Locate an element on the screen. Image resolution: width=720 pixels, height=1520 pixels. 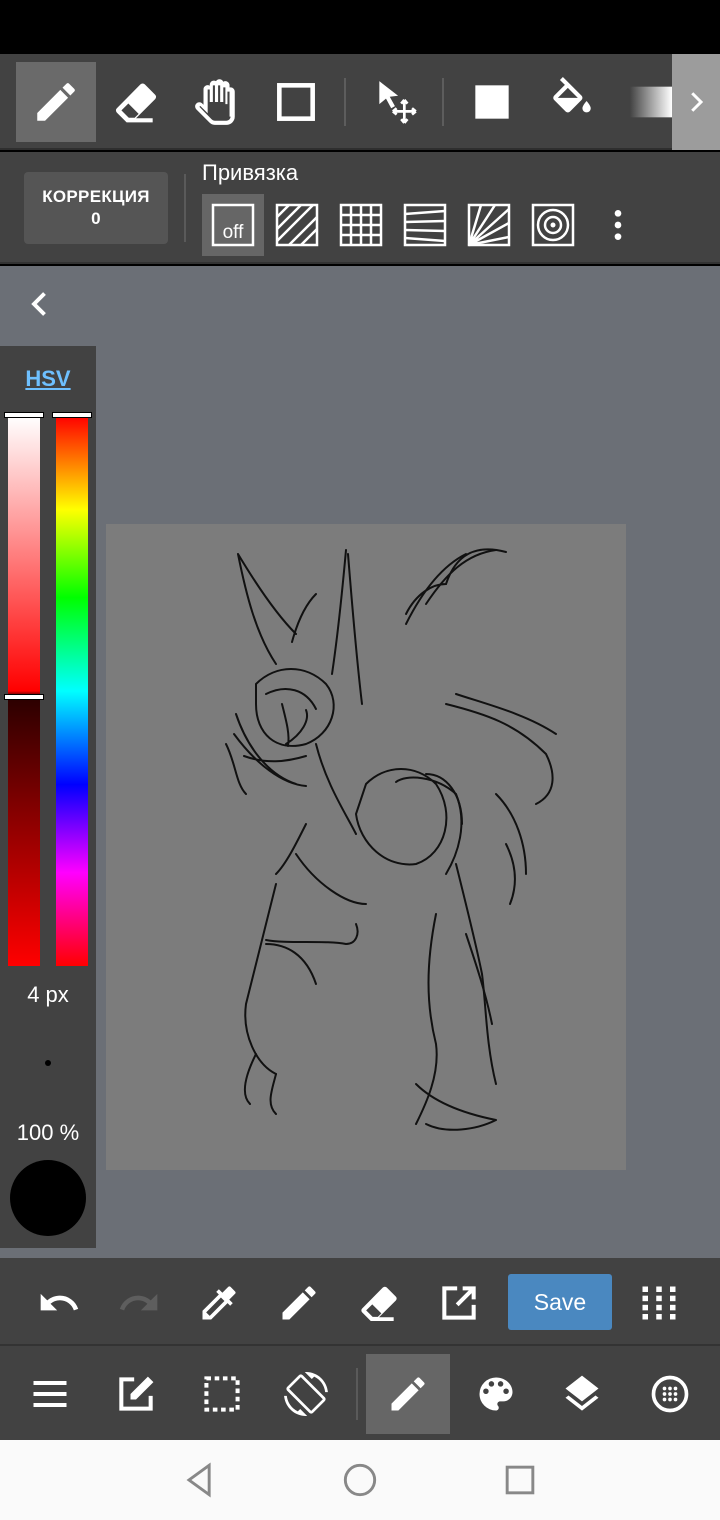
snap-label: Привязка is located at coordinates (250, 172).